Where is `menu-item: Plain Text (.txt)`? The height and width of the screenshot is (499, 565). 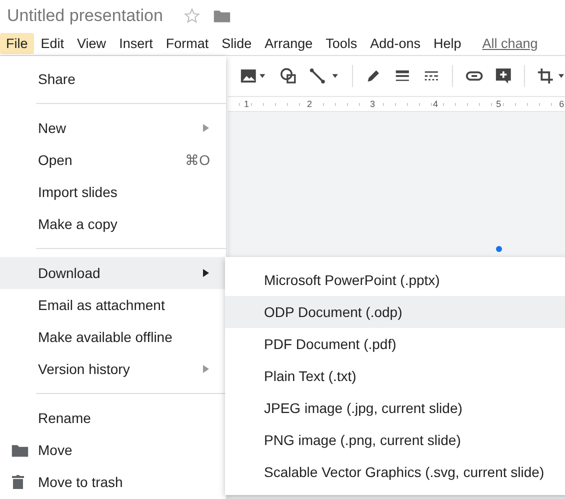 menu-item: Plain Text (.txt) is located at coordinates (395, 376).